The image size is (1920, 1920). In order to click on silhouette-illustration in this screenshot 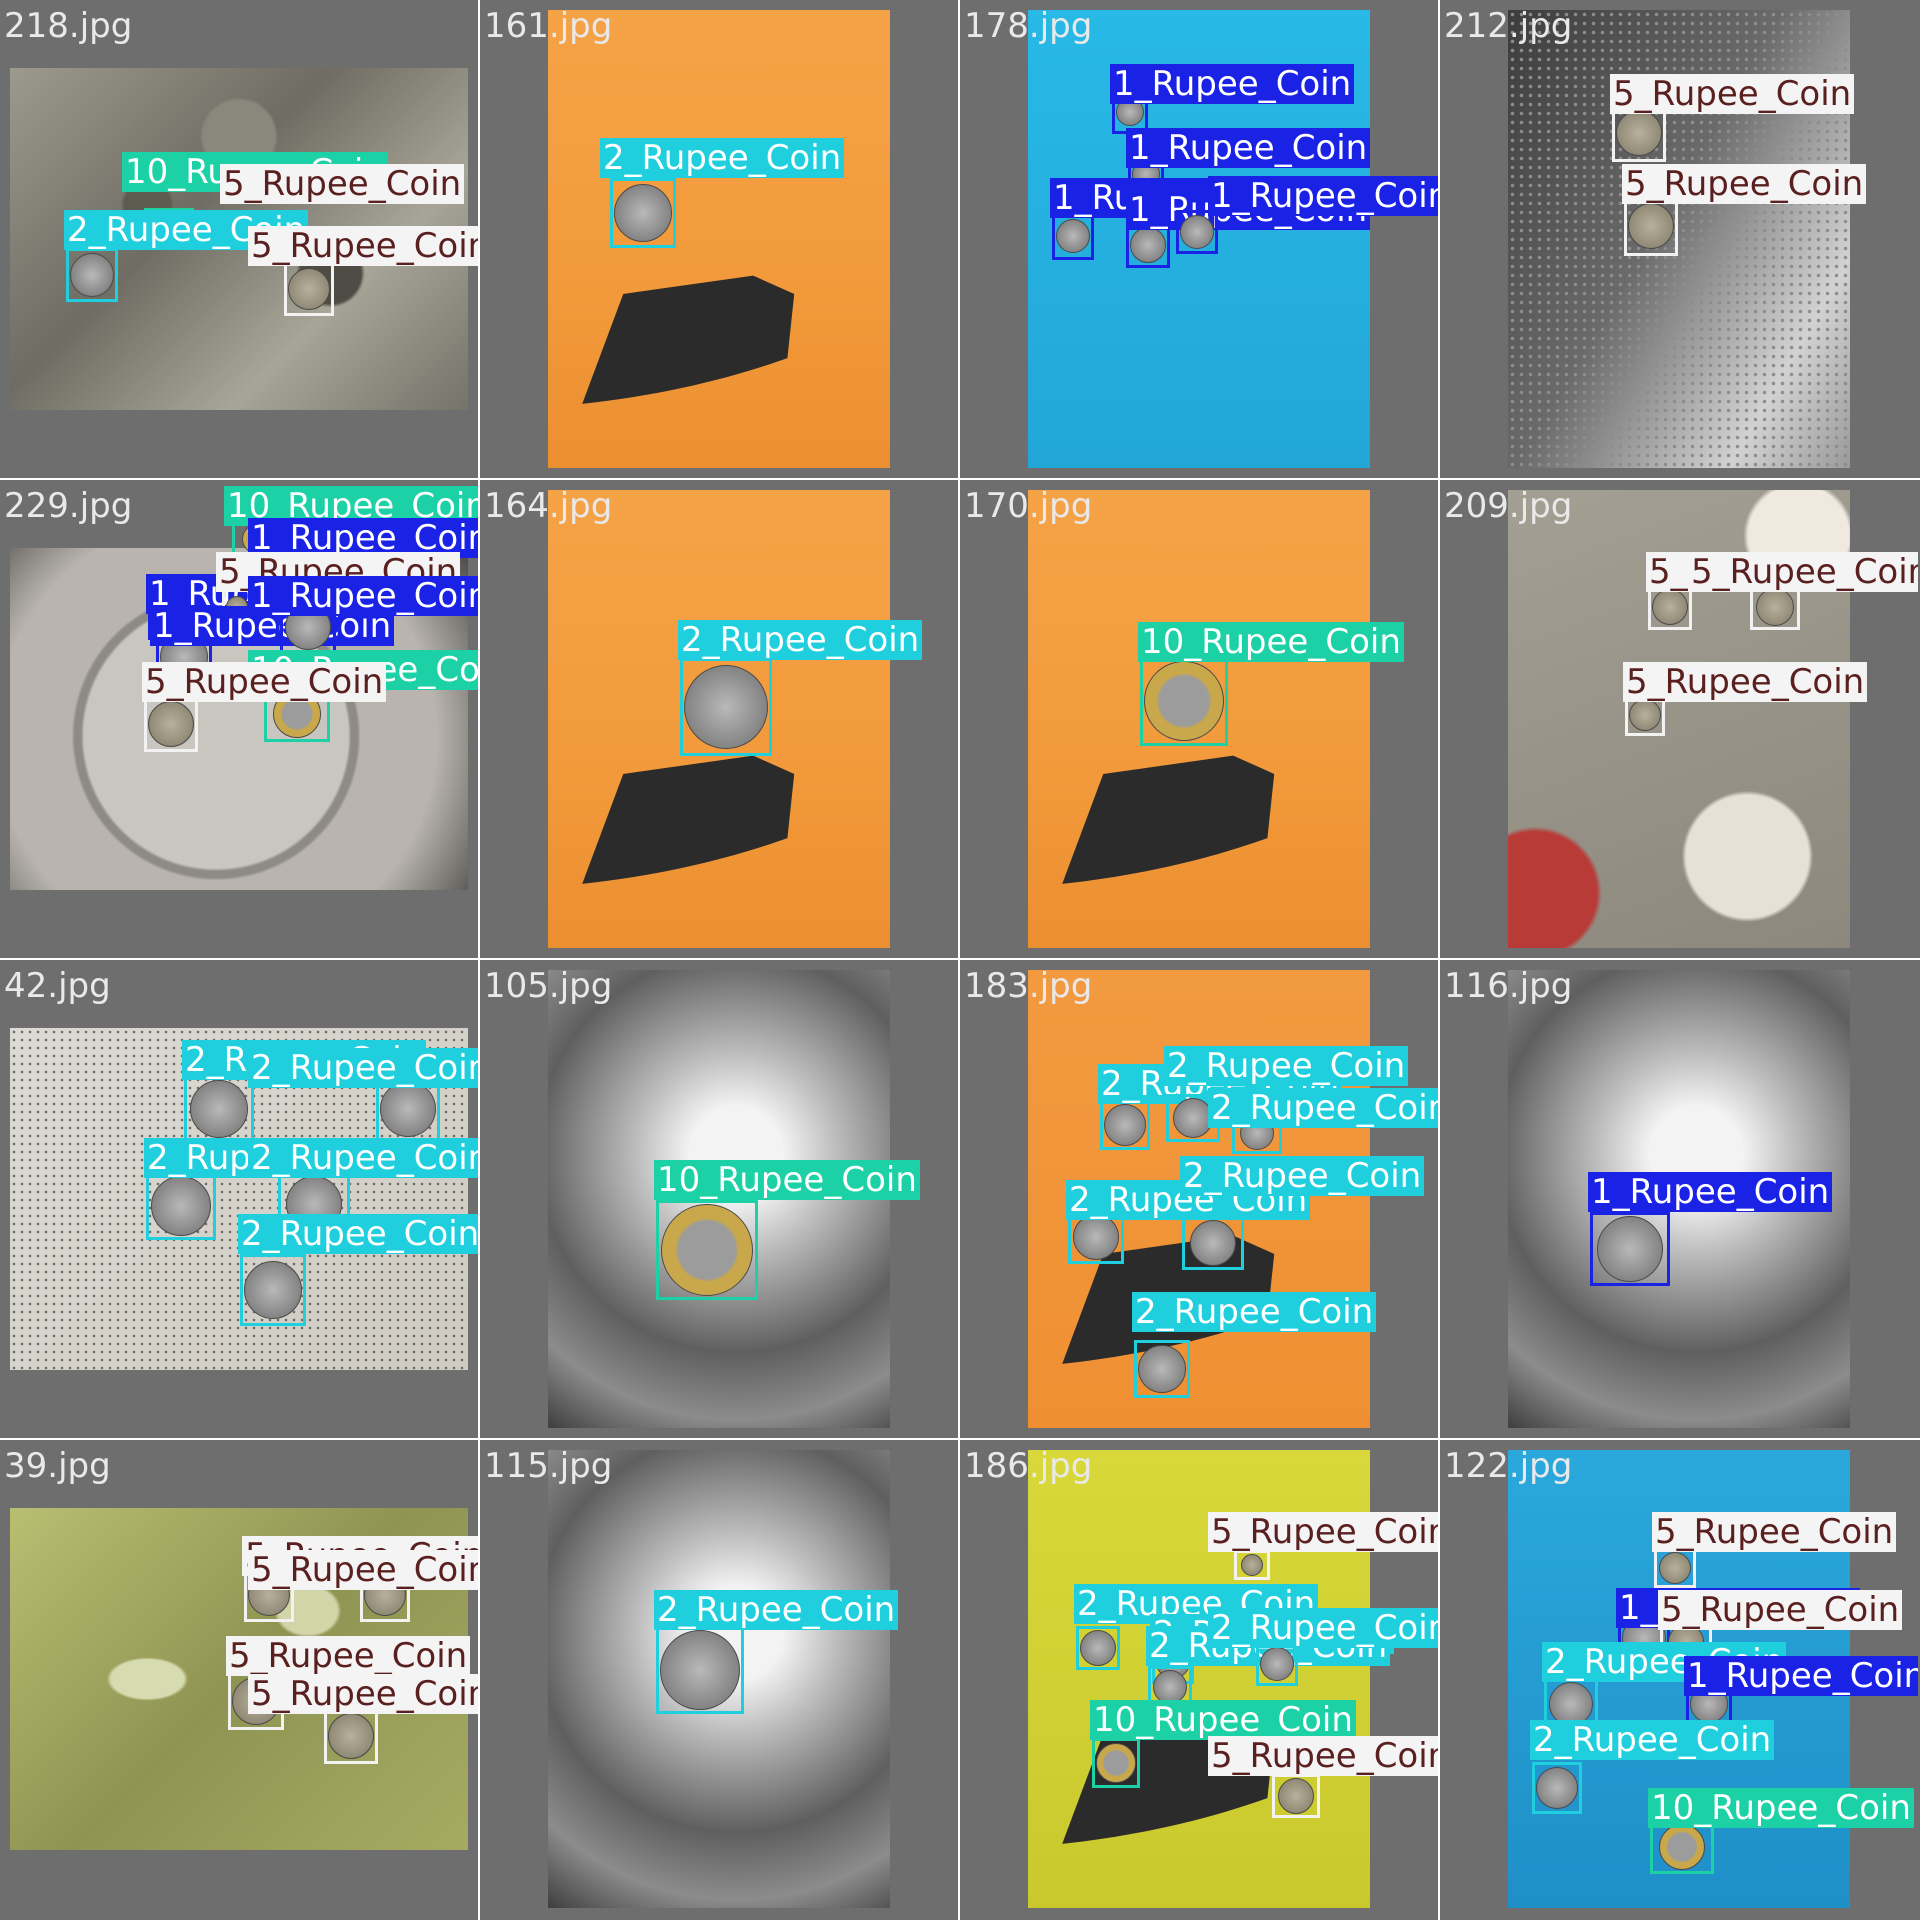, I will do `click(688, 339)`.